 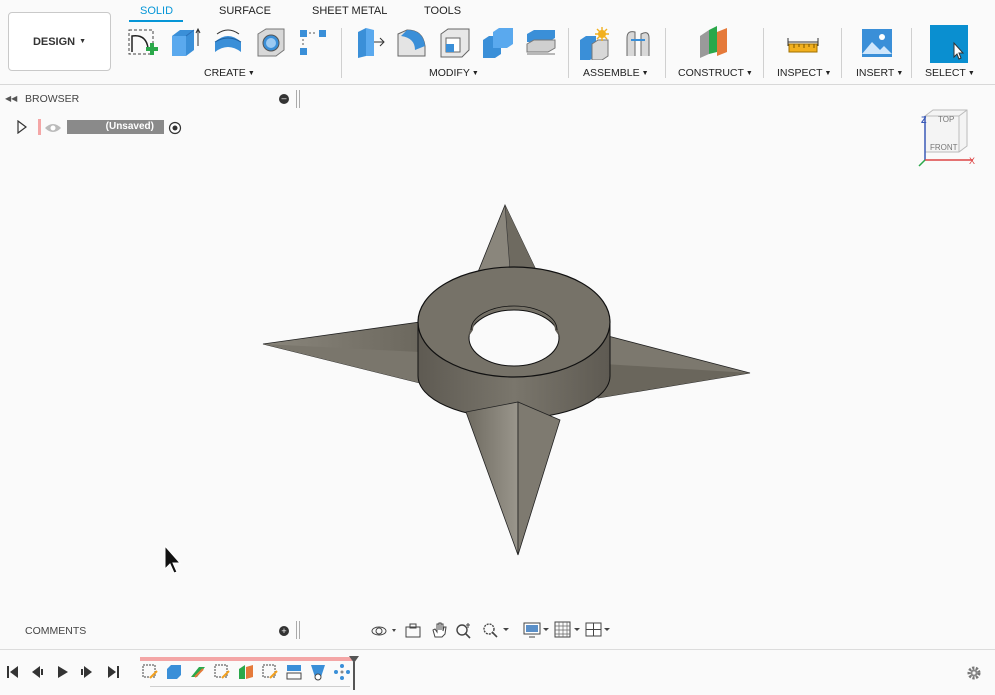 What do you see at coordinates (413, 631) in the screenshot?
I see `look-at-icon` at bounding box center [413, 631].